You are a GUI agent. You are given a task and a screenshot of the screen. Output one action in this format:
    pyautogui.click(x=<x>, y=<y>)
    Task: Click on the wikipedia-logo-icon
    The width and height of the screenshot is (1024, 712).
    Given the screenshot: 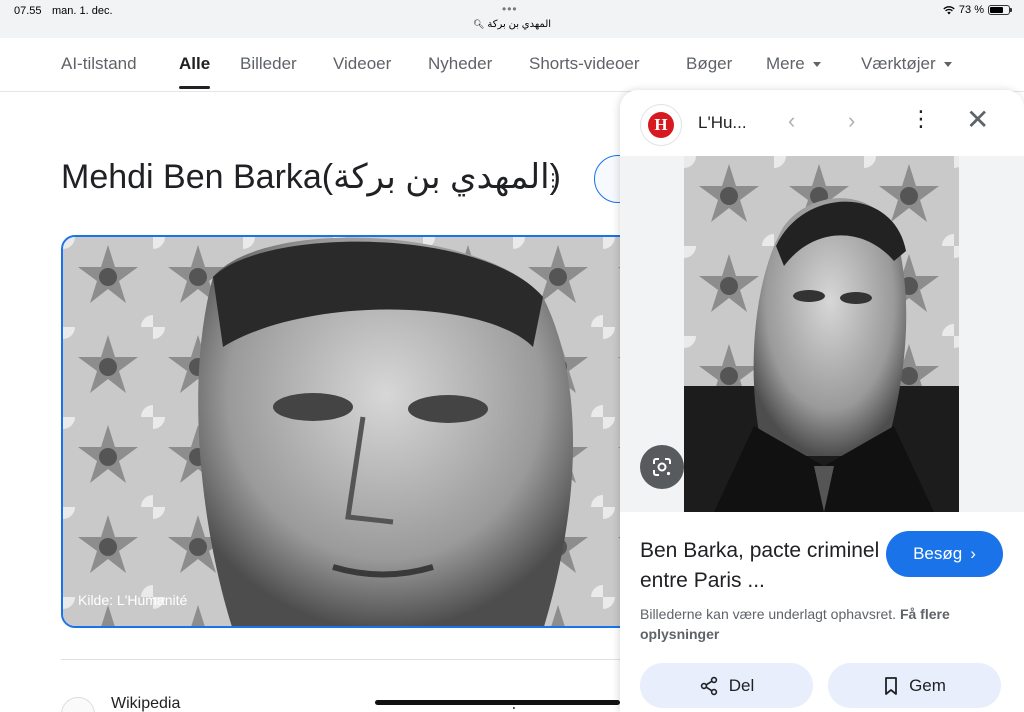 What is the action you would take?
    pyautogui.click(x=78, y=704)
    